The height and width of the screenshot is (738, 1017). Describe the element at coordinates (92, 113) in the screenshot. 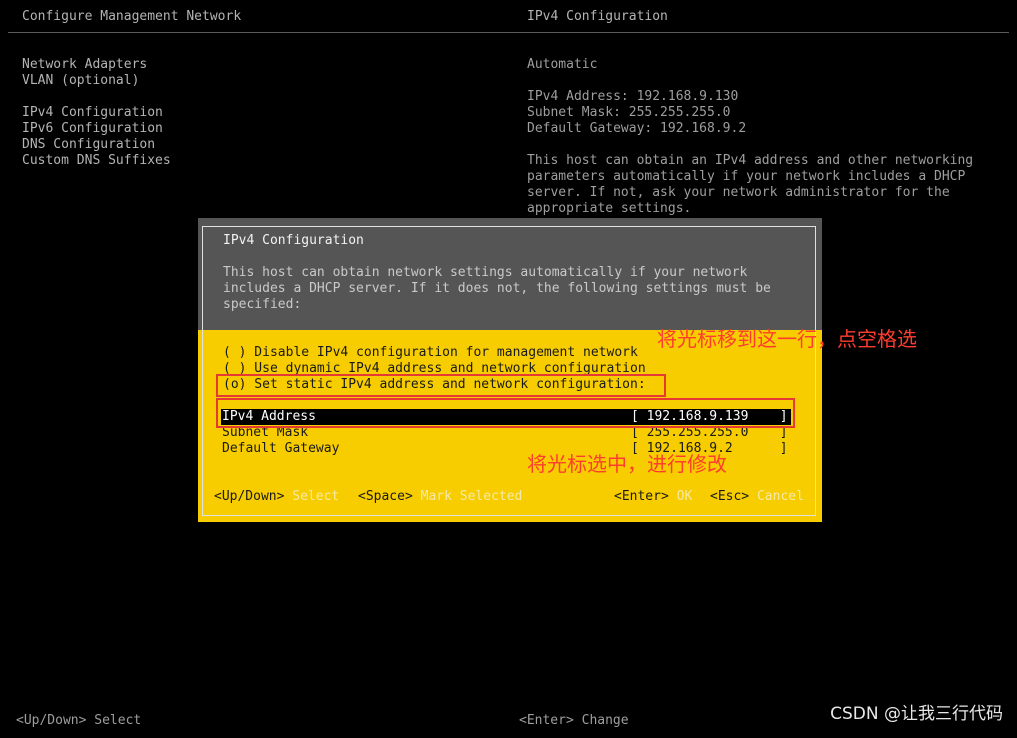

I see `menu-item-ipv4: IPv4 Configuration` at that location.